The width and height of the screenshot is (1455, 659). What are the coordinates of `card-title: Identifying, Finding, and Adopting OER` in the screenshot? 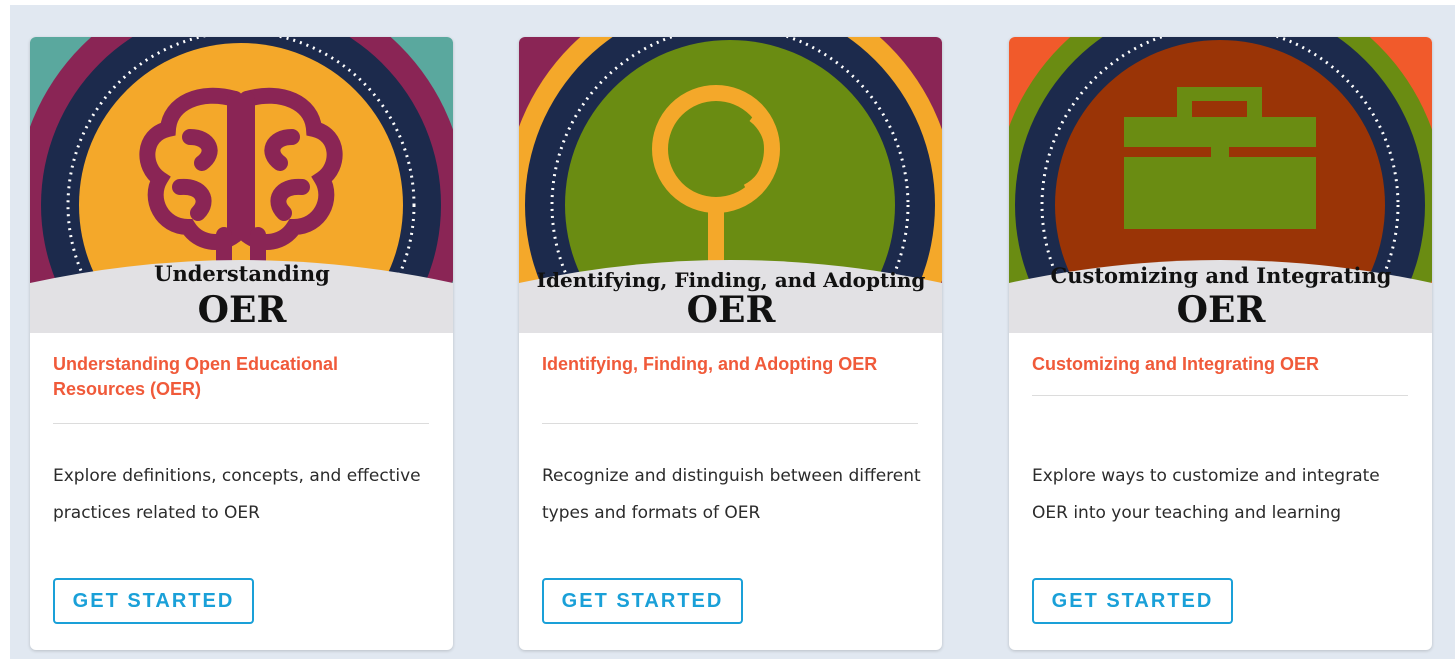 It's located at (729, 364).